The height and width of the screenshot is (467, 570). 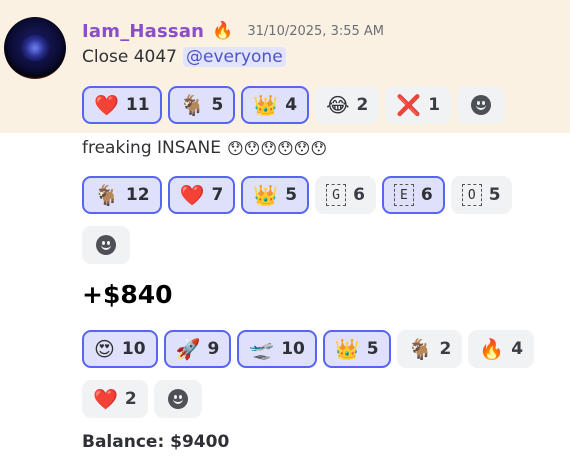 What do you see at coordinates (213, 349) in the screenshot?
I see `reaction-count: 9` at bounding box center [213, 349].